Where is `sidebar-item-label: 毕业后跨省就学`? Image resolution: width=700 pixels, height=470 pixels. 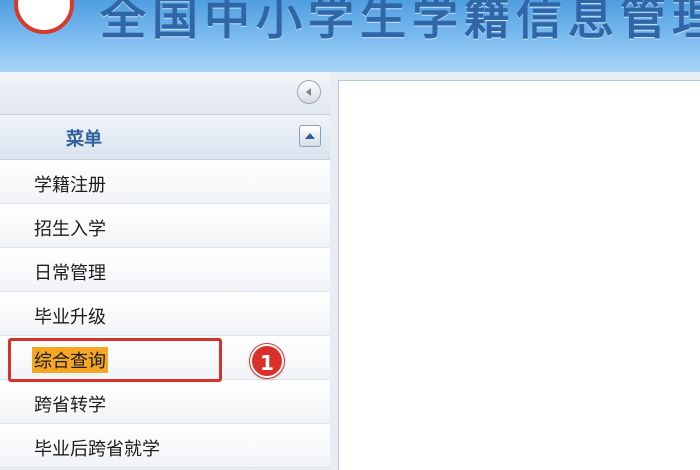
sidebar-item-label: 毕业后跨省就学 is located at coordinates (97, 449).